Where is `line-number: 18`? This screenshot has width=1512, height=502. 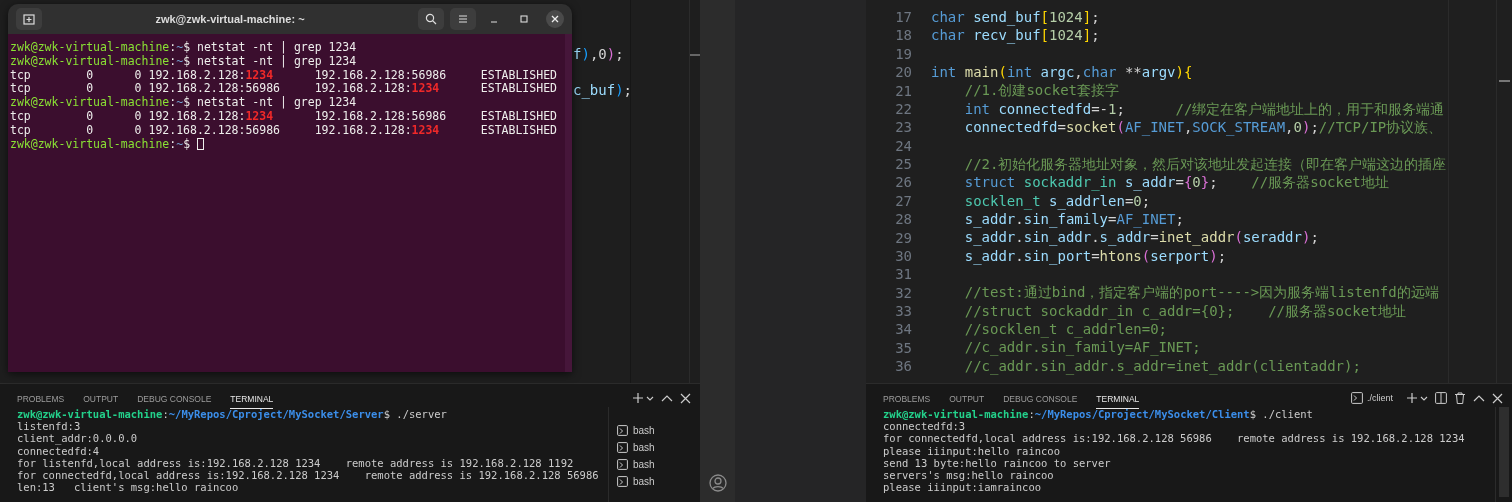 line-number: 18 is located at coordinates (903, 35).